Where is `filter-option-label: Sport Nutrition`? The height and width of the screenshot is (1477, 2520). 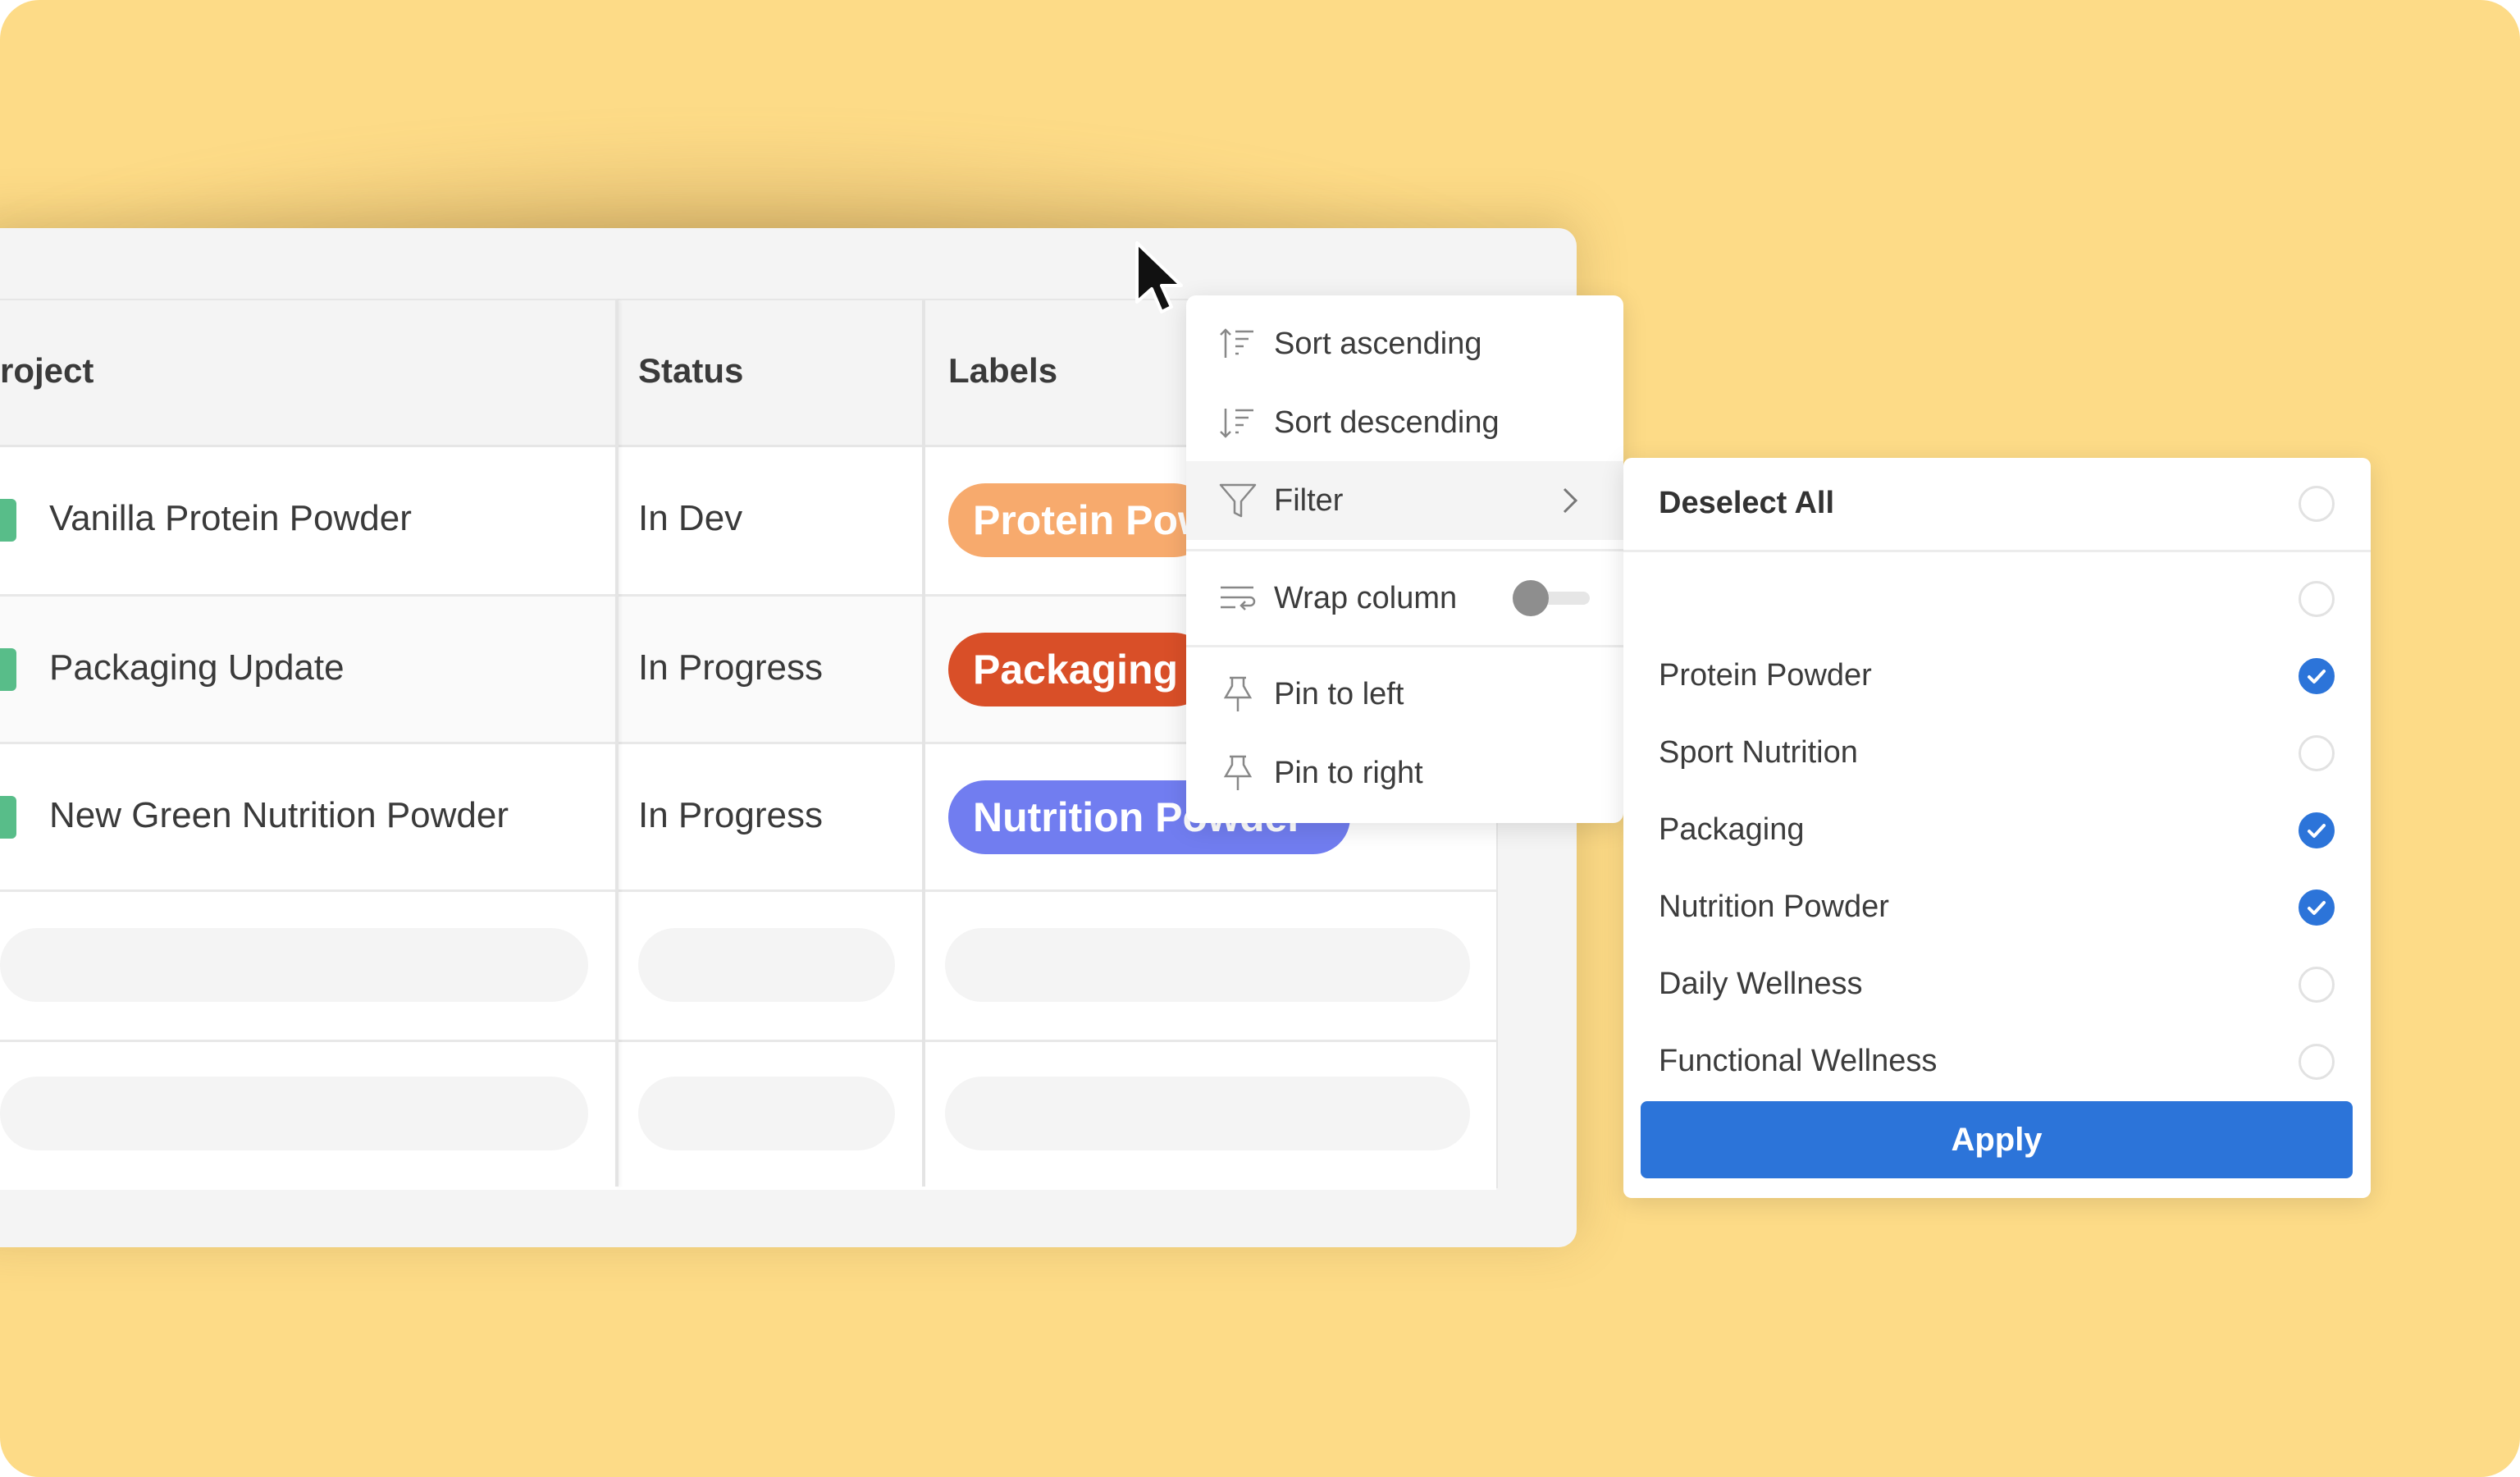 filter-option-label: Sport Nutrition is located at coordinates (1759, 753).